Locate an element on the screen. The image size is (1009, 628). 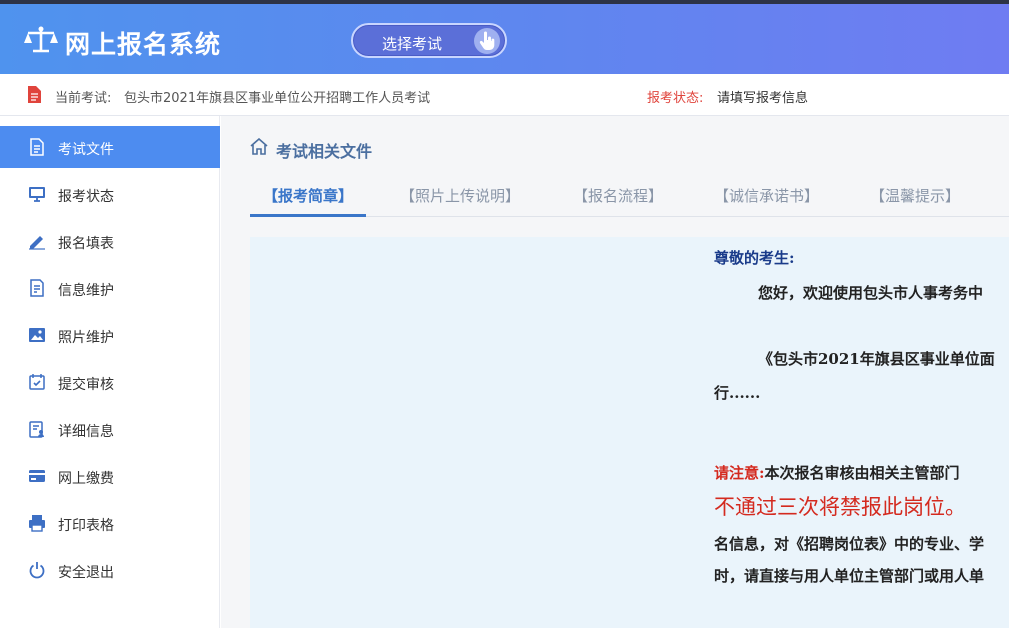
calendar-check-icon is located at coordinates (37, 382).